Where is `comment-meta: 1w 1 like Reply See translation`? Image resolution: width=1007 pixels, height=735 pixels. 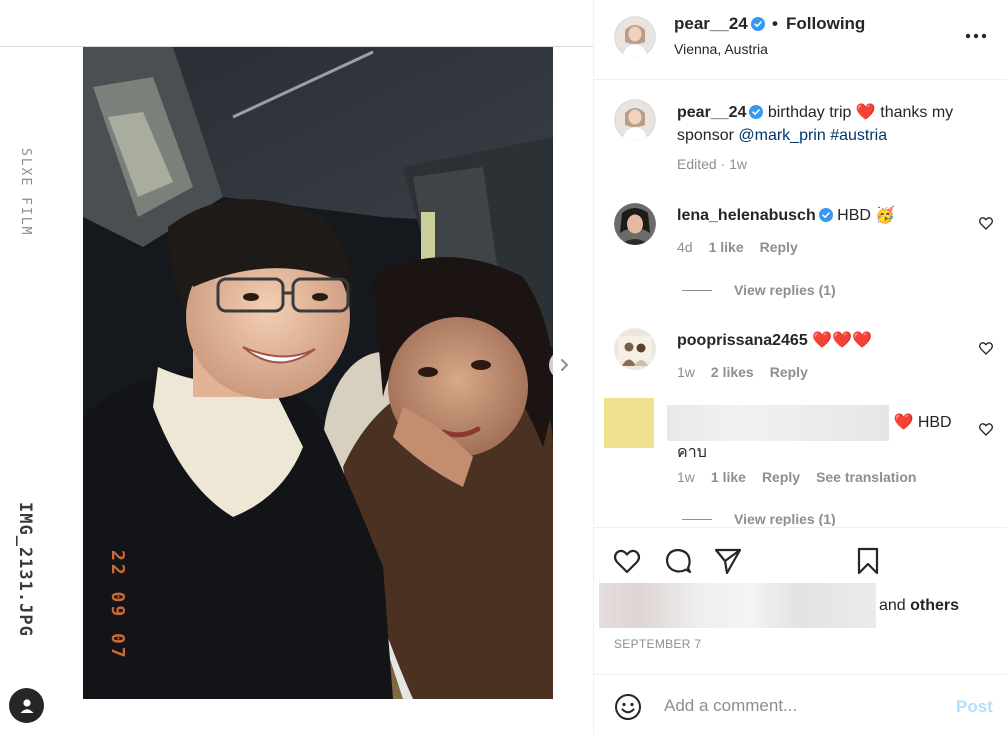
comment-meta: 1w 1 like Reply See translation is located at coordinates (796, 477).